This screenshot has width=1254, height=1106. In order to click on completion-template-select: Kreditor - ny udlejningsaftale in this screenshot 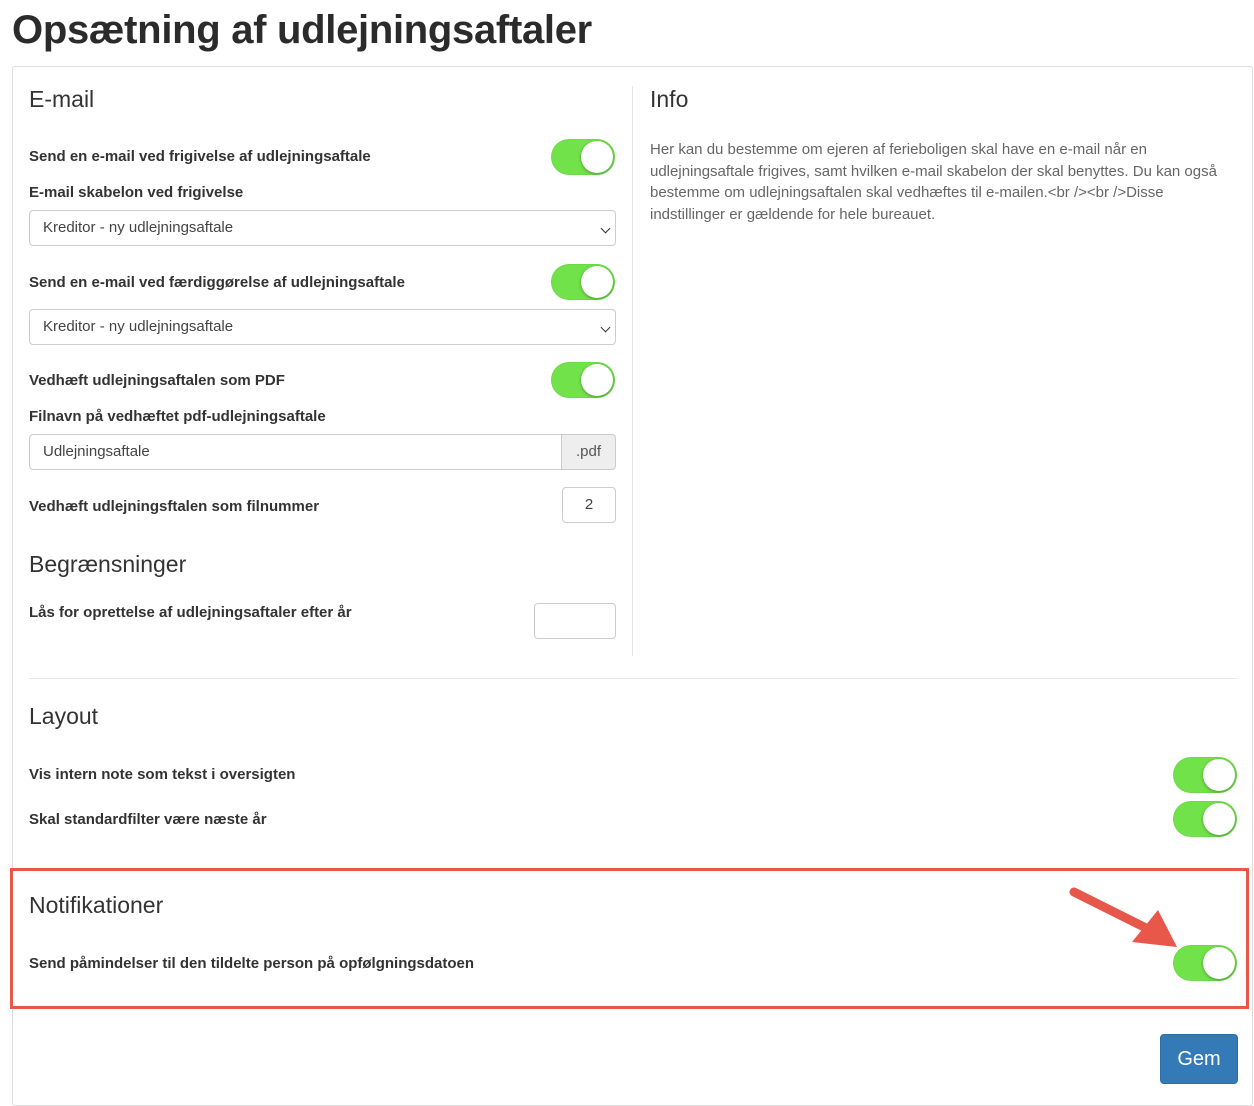, I will do `click(322, 327)`.